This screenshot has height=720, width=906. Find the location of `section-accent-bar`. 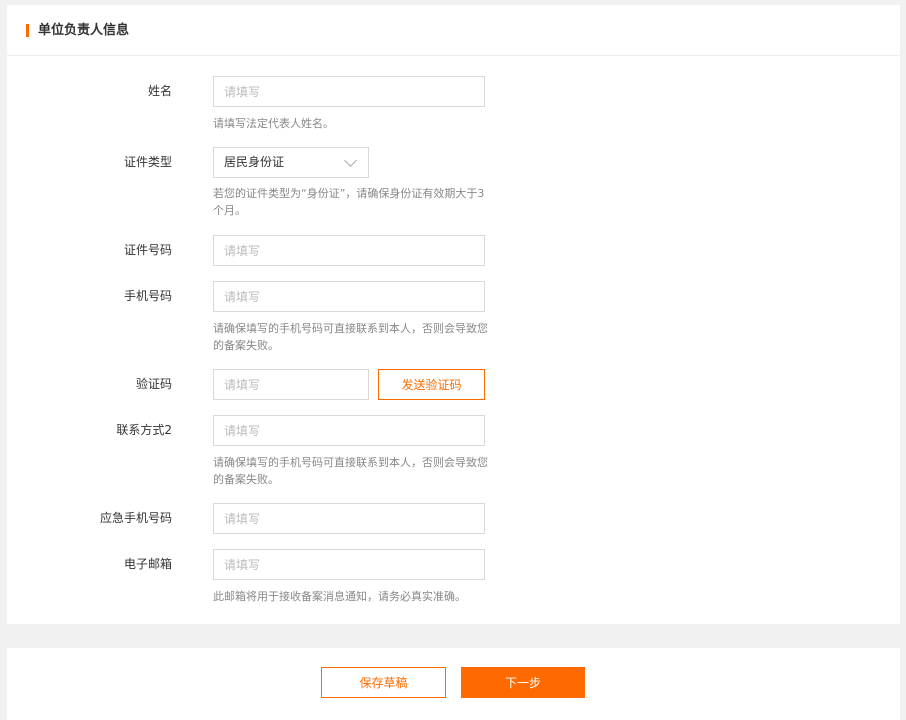

section-accent-bar is located at coordinates (27, 30).